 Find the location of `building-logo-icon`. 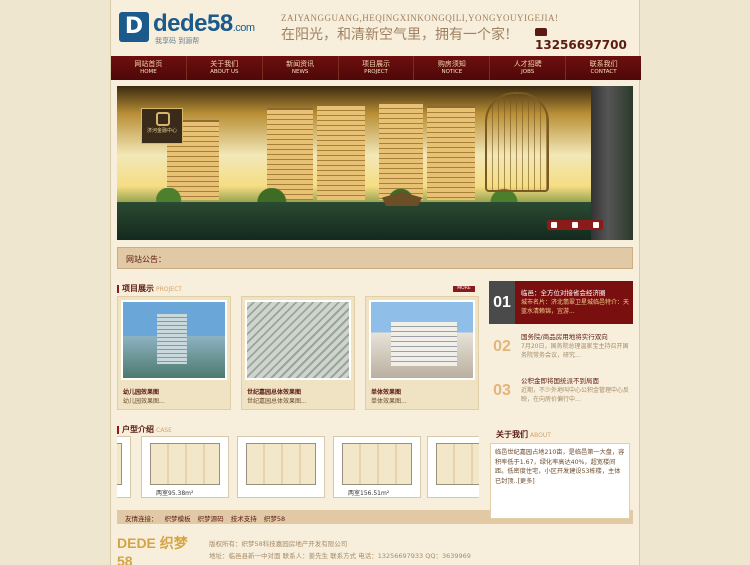

building-logo-icon is located at coordinates (163, 119).